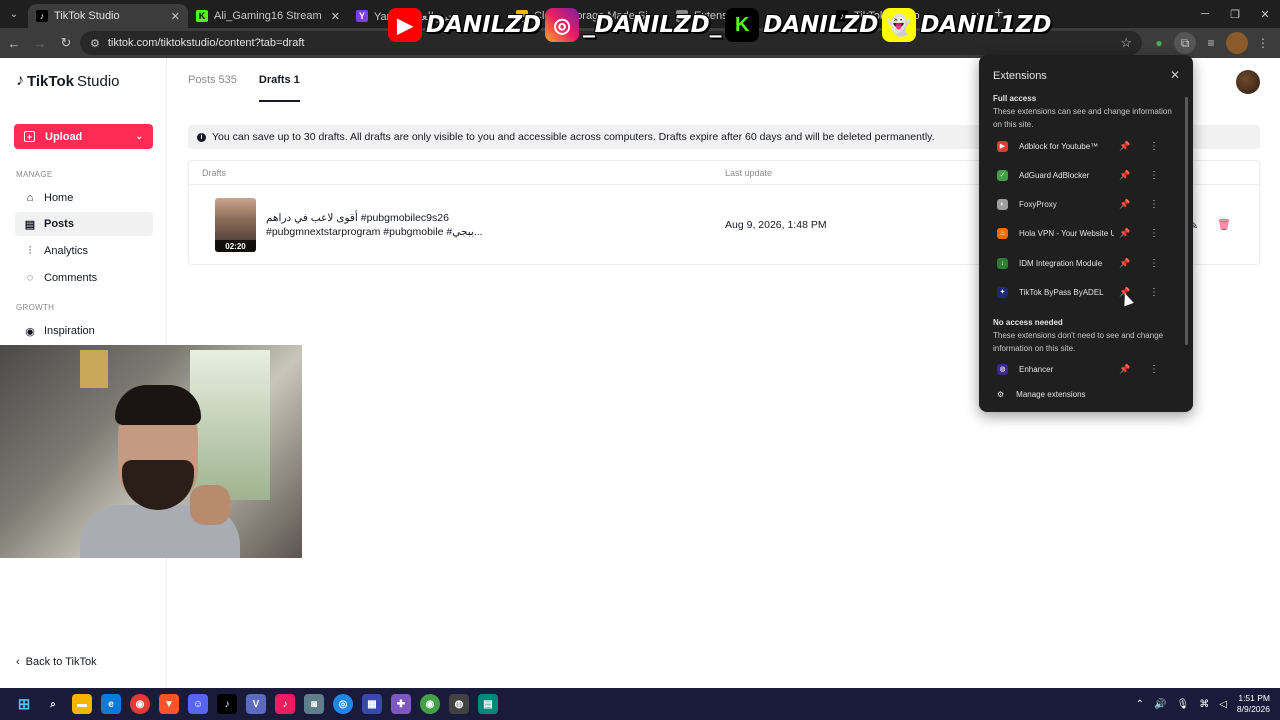 Image resolution: width=1280 pixels, height=720 pixels. What do you see at coordinates (1126, 43) in the screenshot?
I see `bookmark-star-icon: ☆` at bounding box center [1126, 43].